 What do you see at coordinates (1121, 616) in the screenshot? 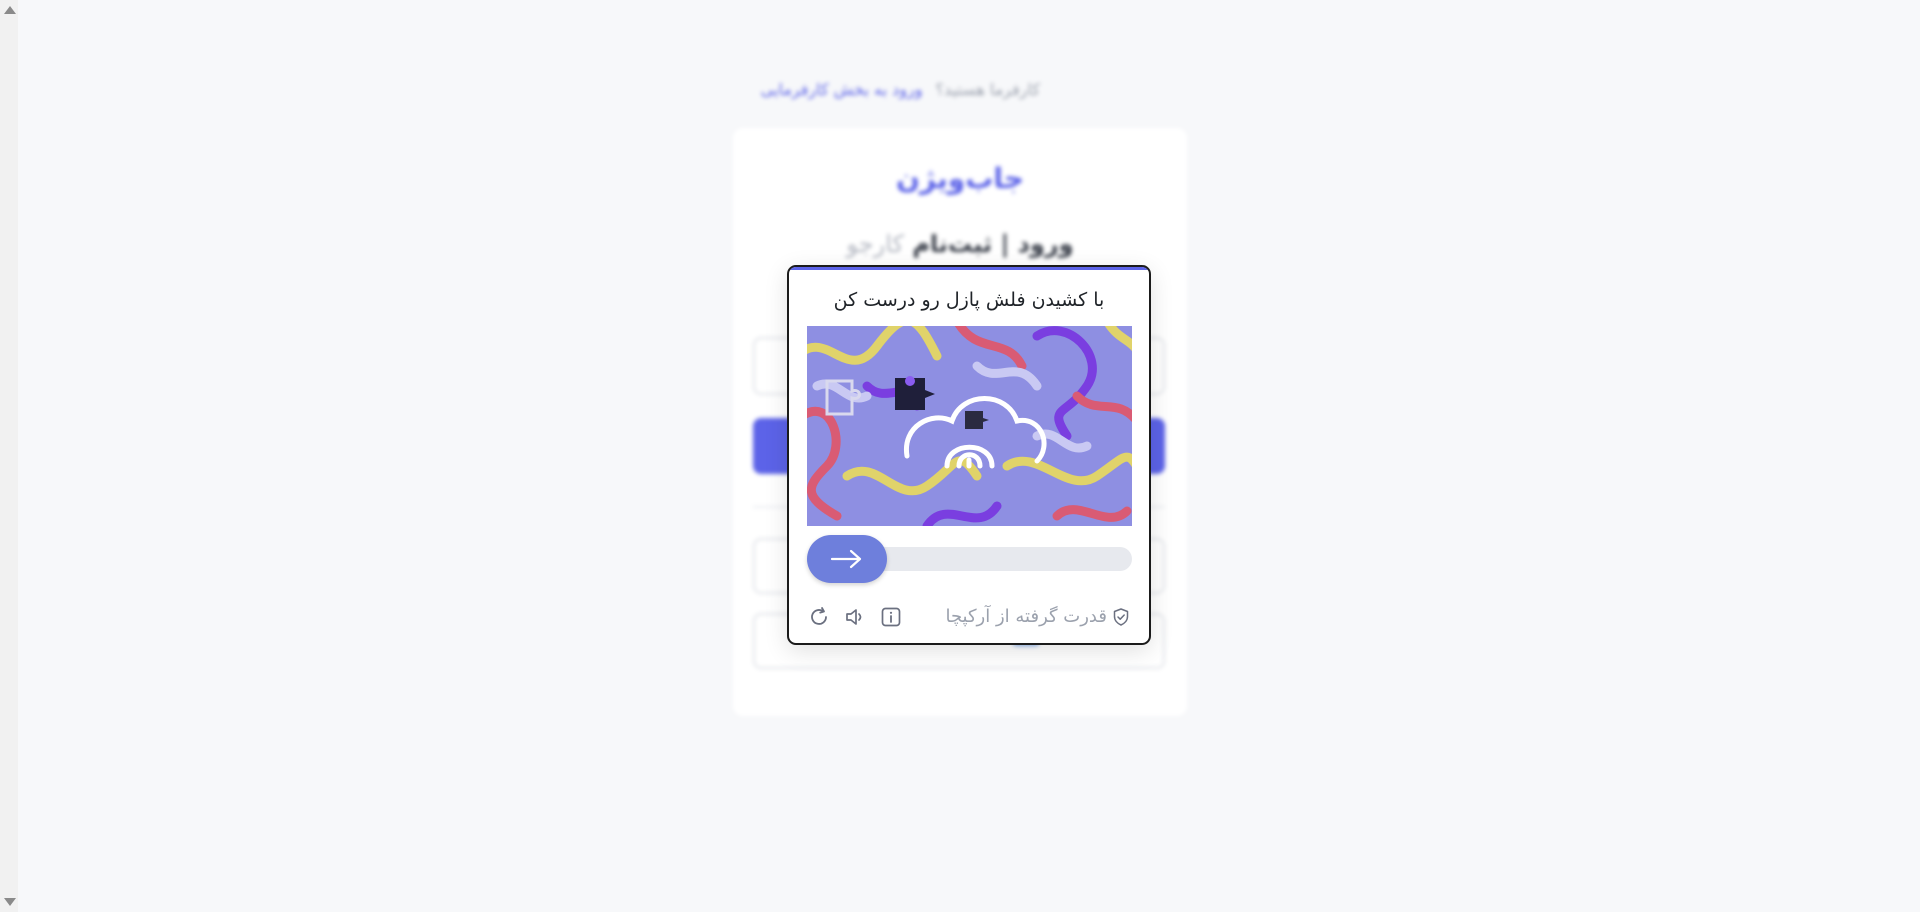
I see `shield-check-icon` at bounding box center [1121, 616].